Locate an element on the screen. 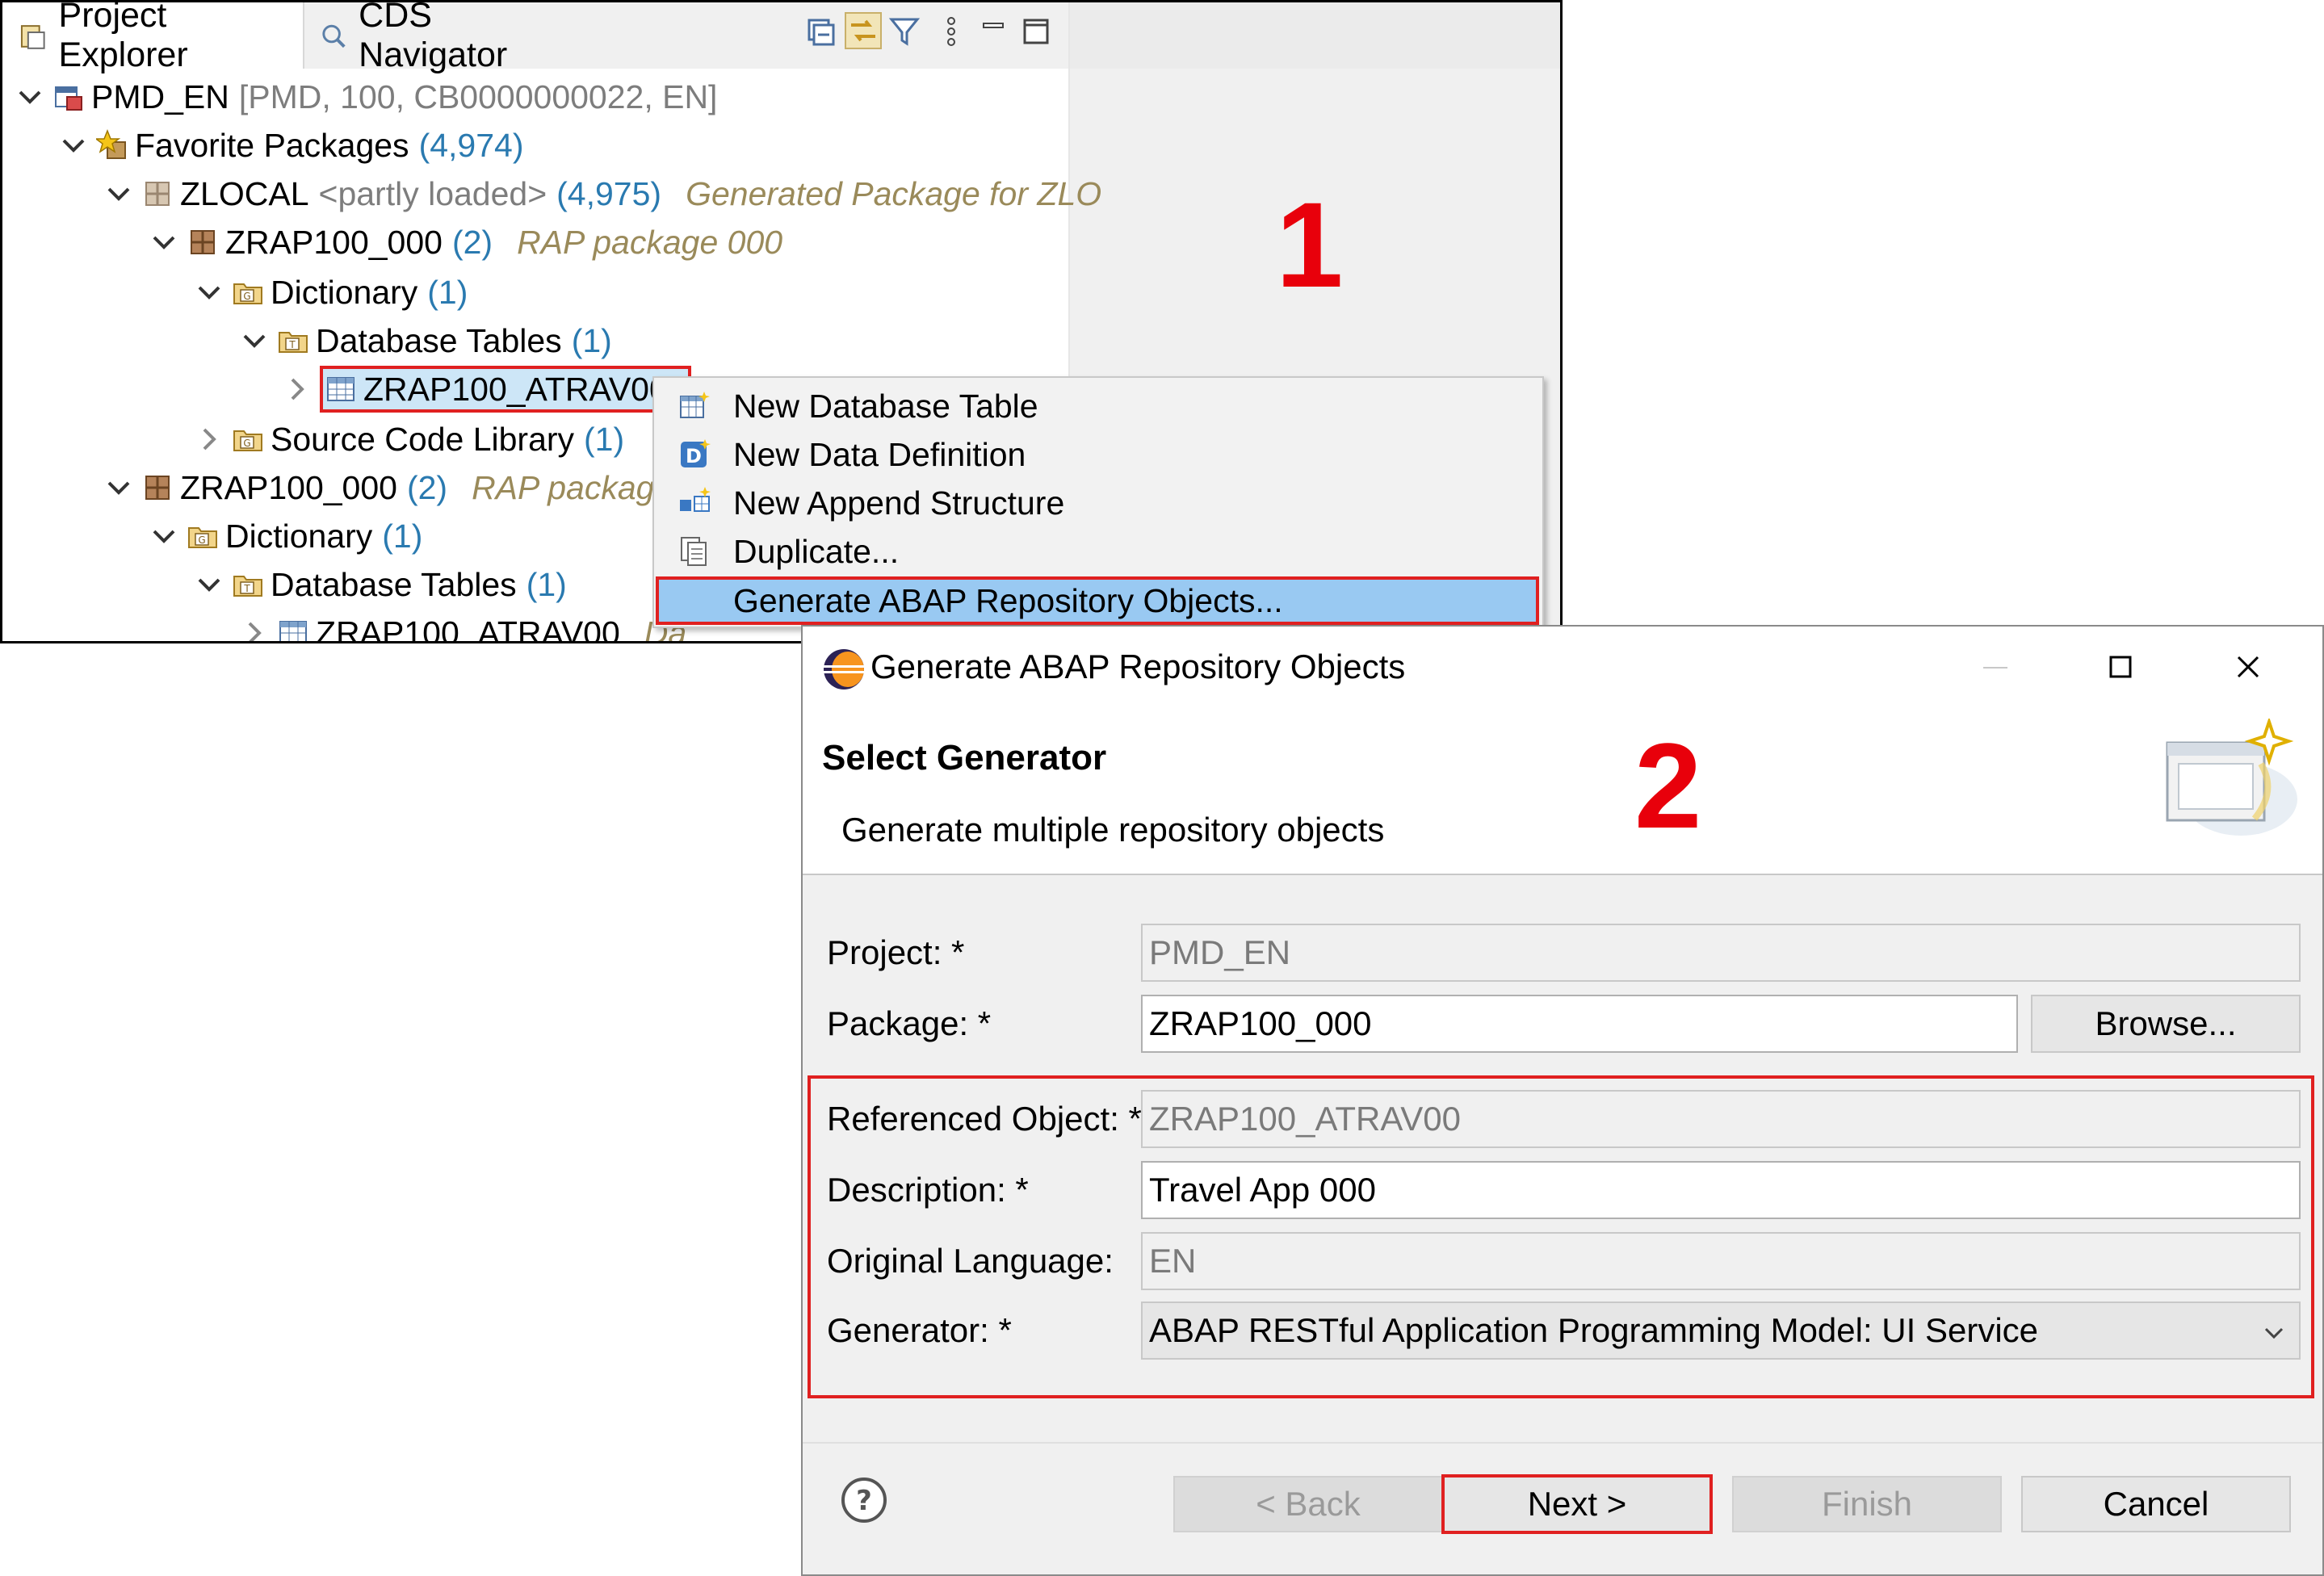  tree-item-table-2: ZRAP100_ATRAV00 Da is located at coordinates (462, 625).